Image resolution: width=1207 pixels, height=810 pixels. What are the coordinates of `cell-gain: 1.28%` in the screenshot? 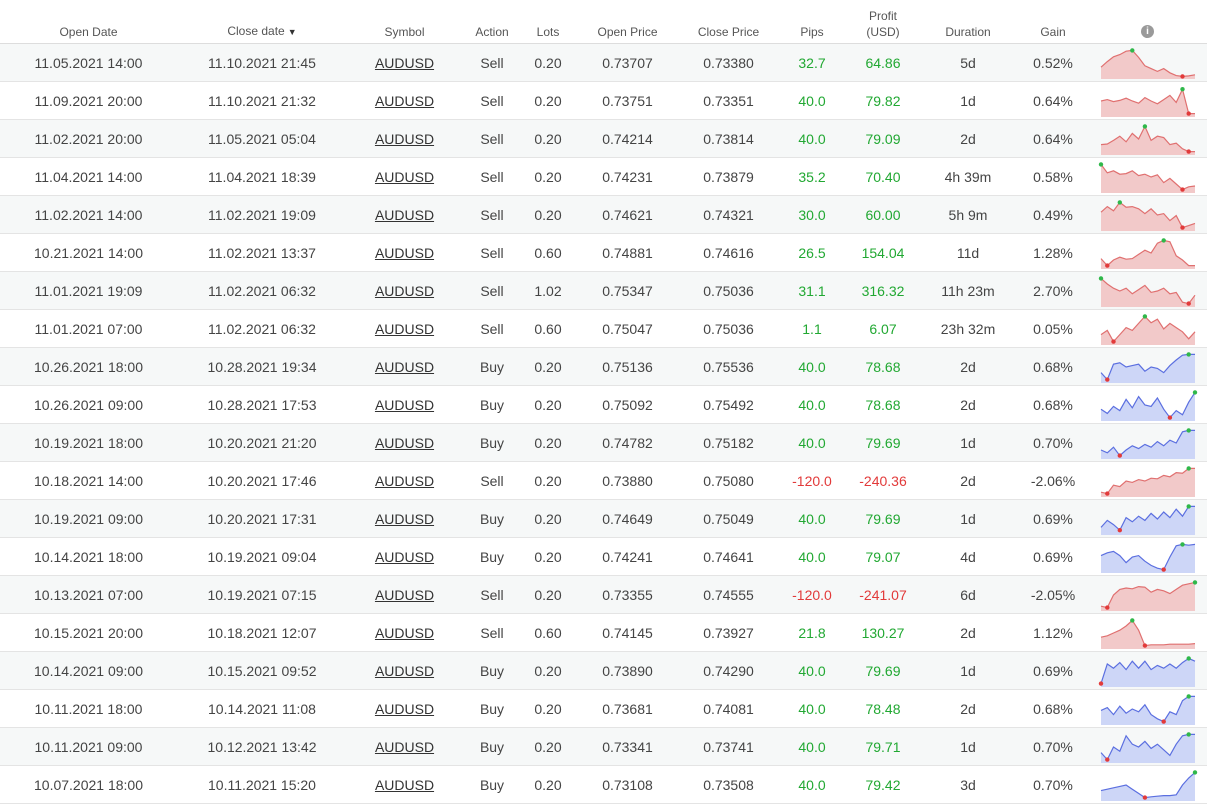 It's located at (1053, 252).